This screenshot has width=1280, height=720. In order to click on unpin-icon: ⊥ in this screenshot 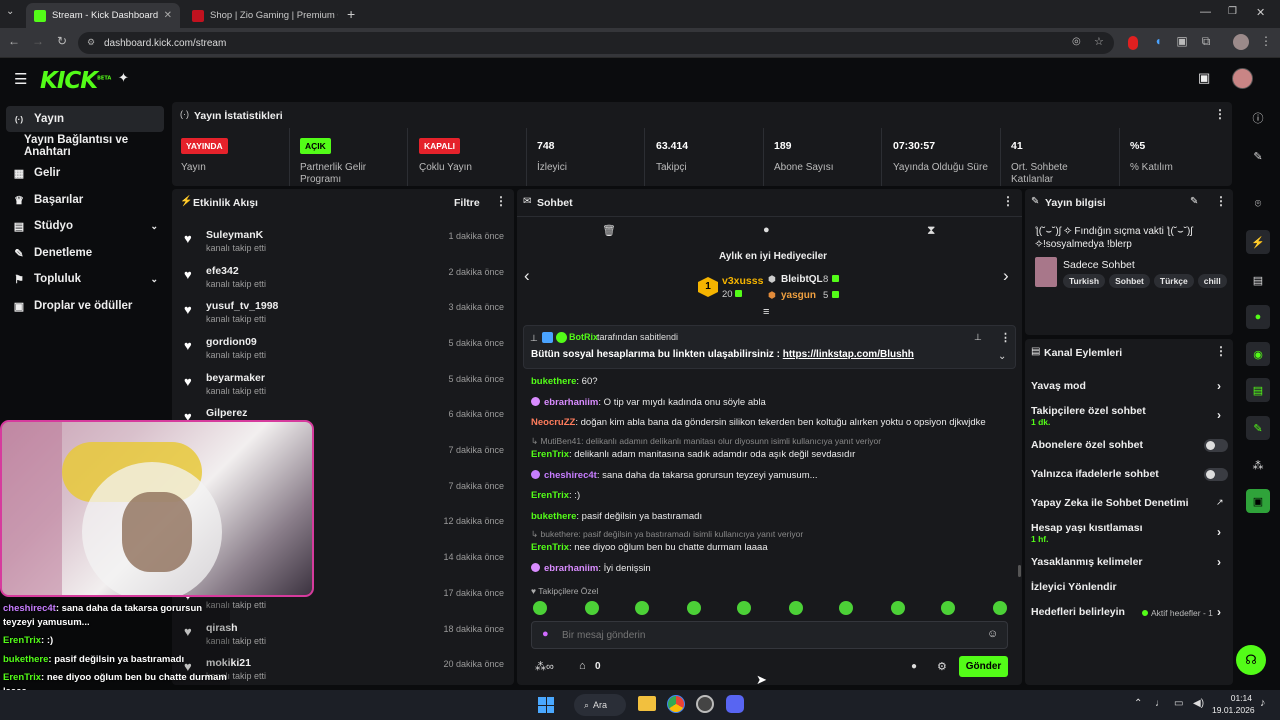, I will do `click(978, 337)`.